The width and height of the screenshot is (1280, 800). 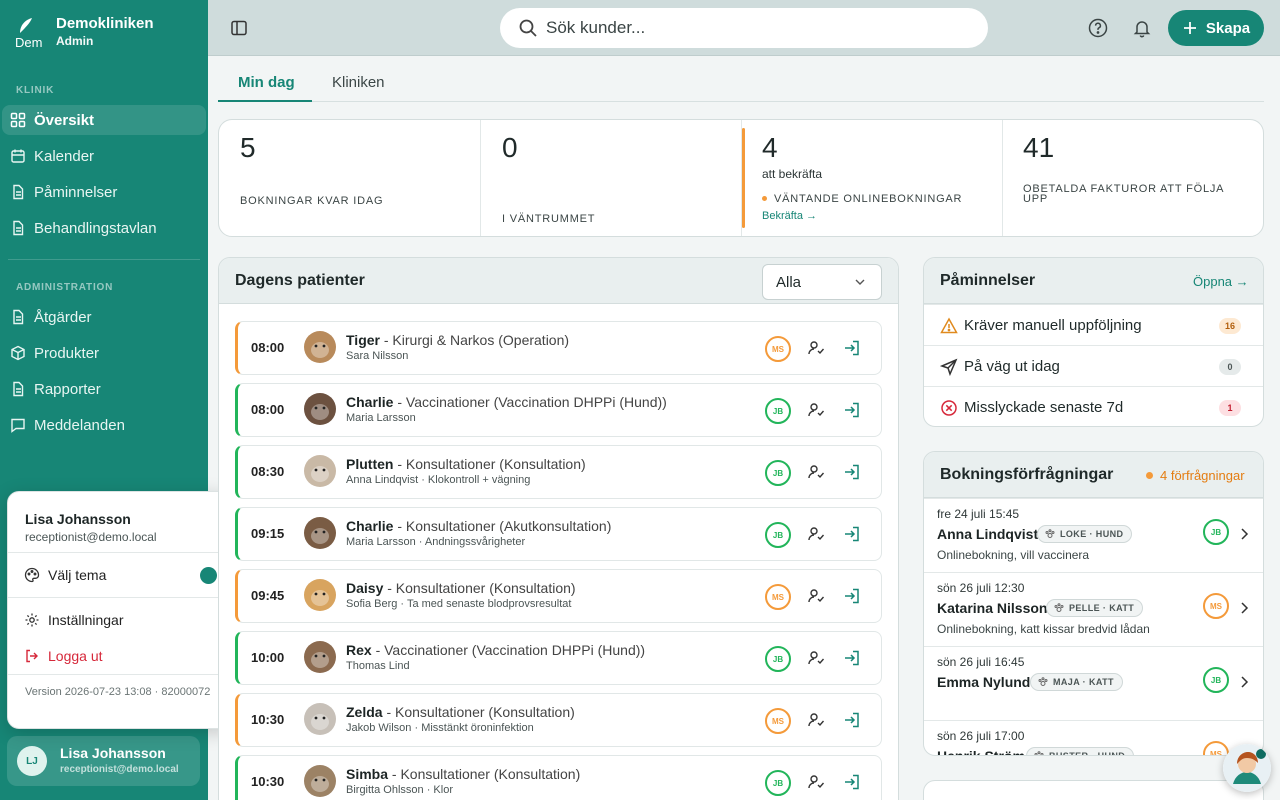 I want to click on tab-min-dag: Min dag, so click(x=266, y=82).